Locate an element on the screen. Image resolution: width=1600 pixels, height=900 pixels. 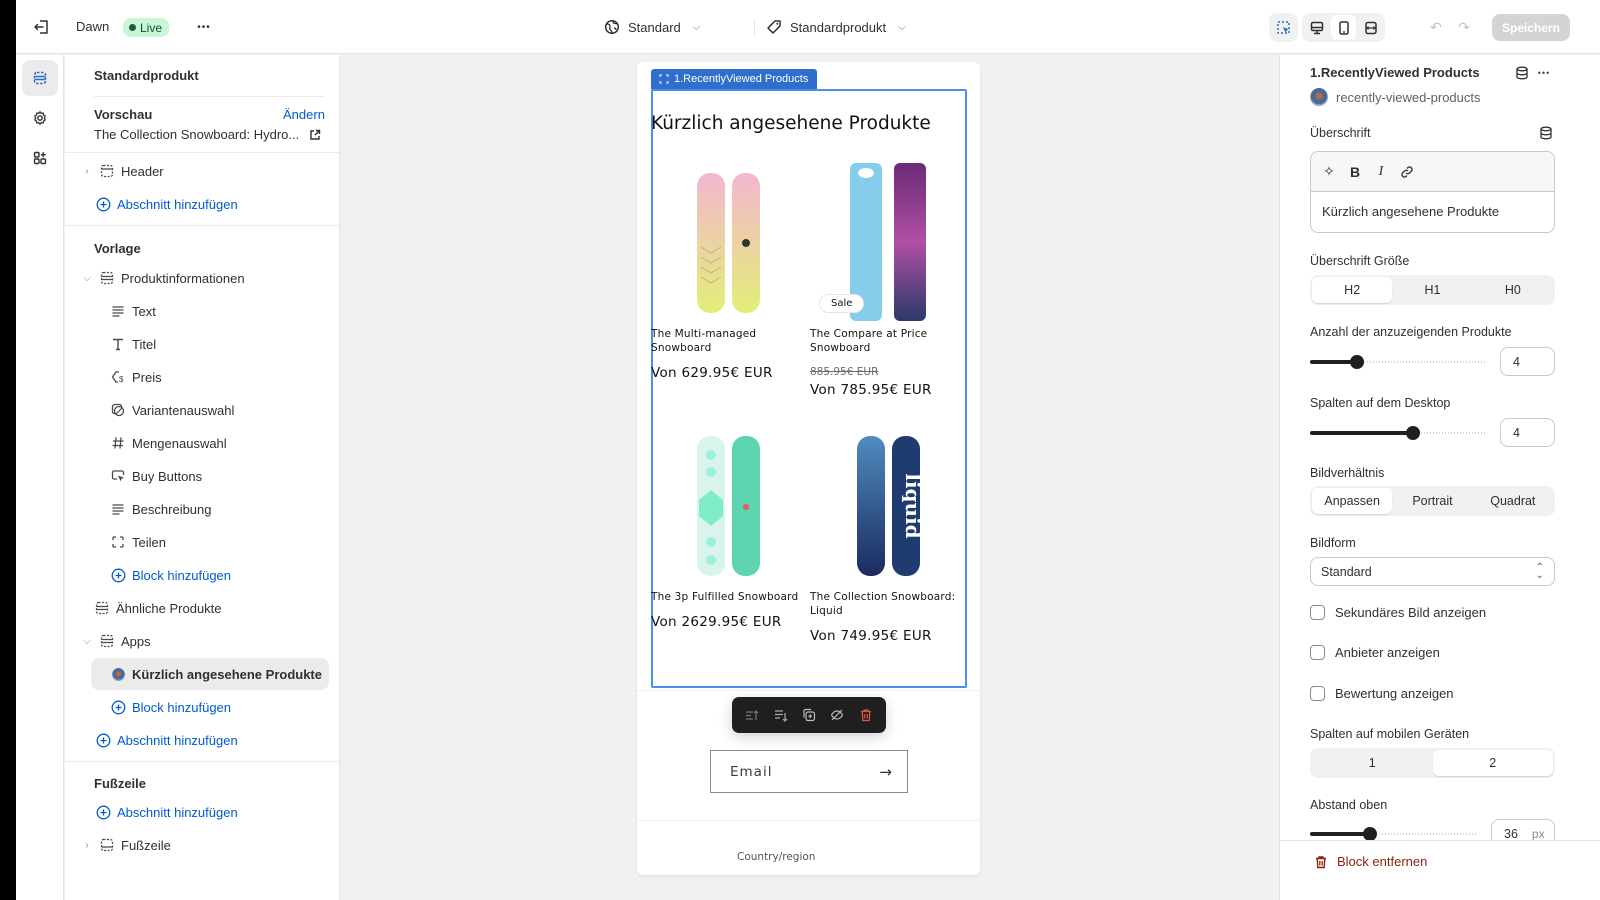
hide-button is located at coordinates (837, 715).